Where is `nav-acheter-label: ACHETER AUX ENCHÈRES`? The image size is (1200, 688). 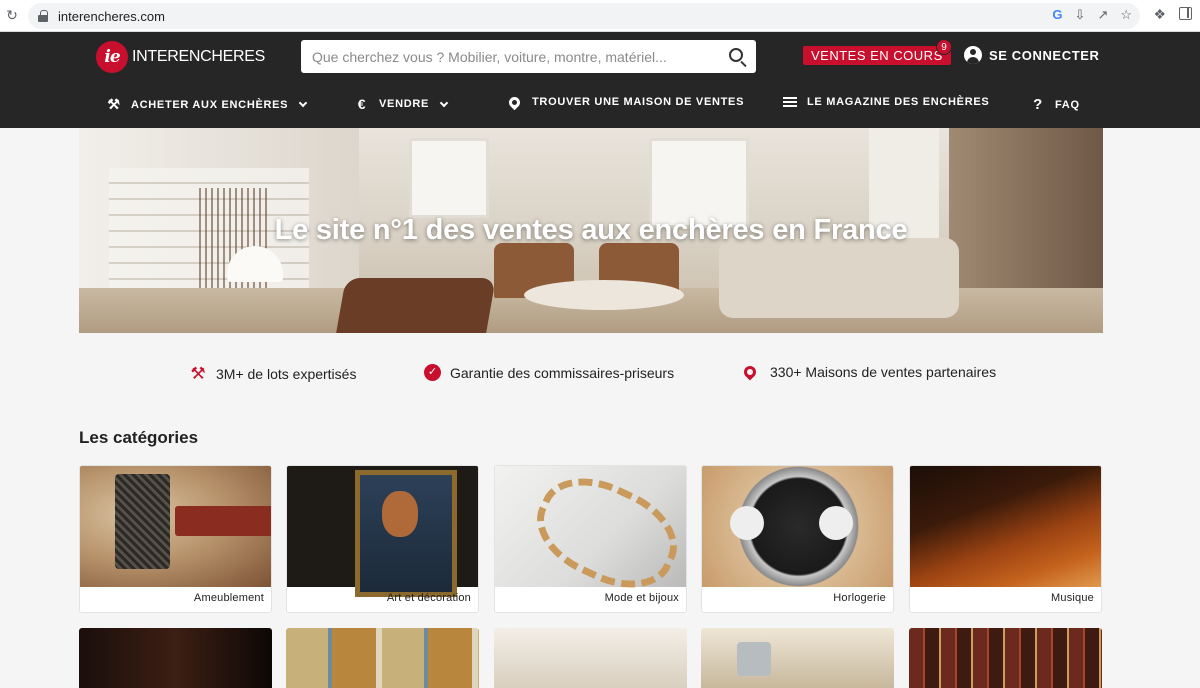 nav-acheter-label: ACHETER AUX ENCHÈRES is located at coordinates (210, 104).